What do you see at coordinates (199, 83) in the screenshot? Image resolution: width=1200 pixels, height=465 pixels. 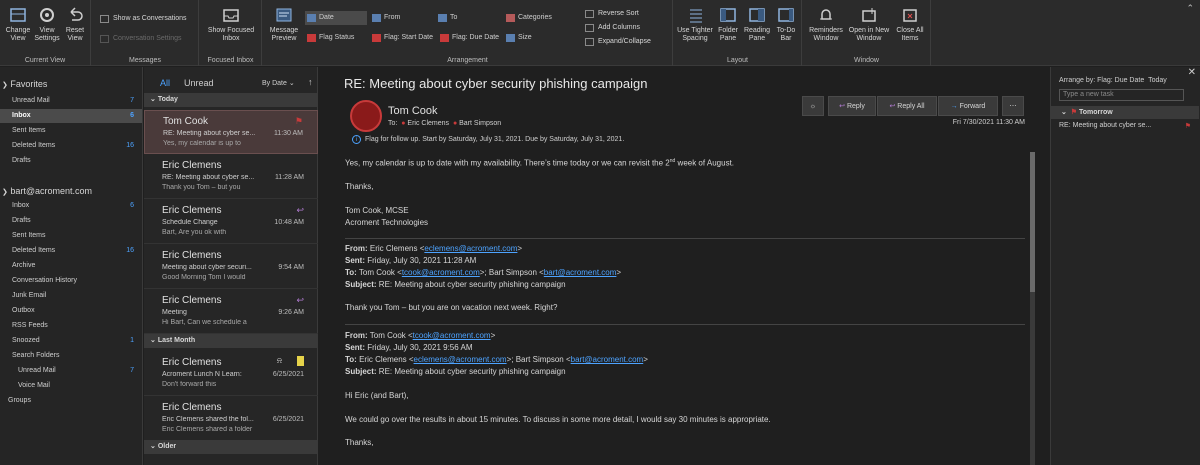 I see `tab-unread: Unread` at bounding box center [199, 83].